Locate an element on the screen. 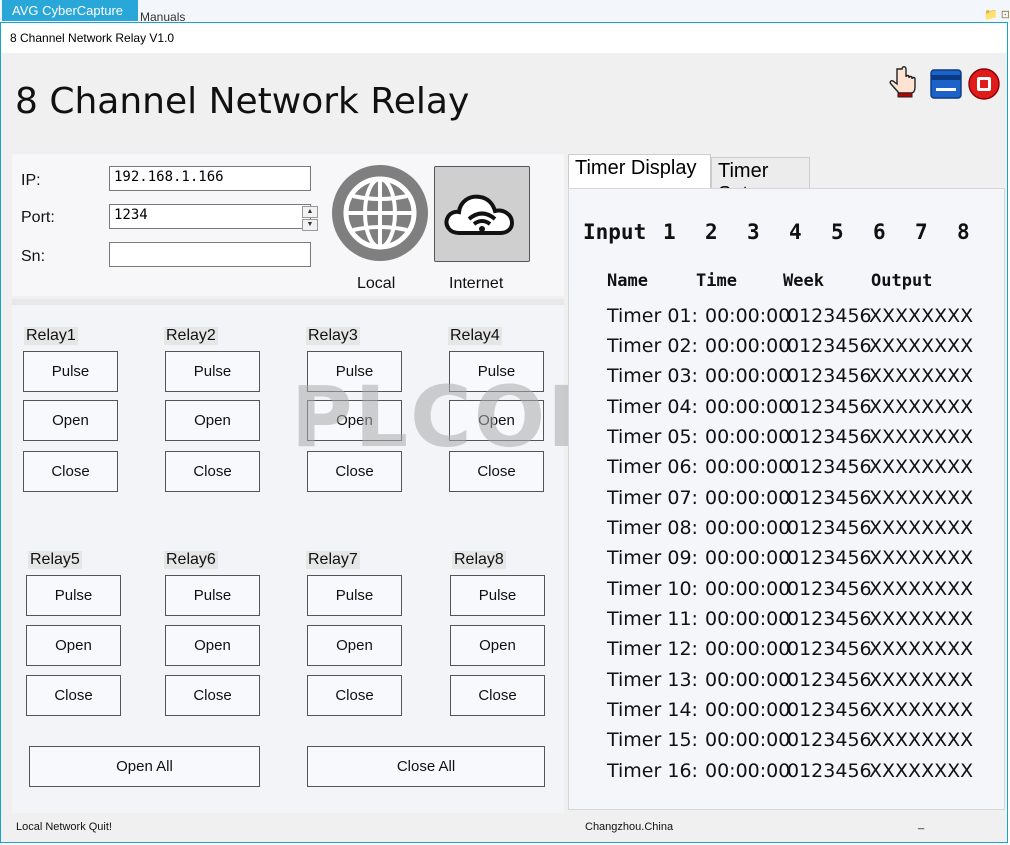  relay7-pulse-button: Pulse is located at coordinates (354, 595).